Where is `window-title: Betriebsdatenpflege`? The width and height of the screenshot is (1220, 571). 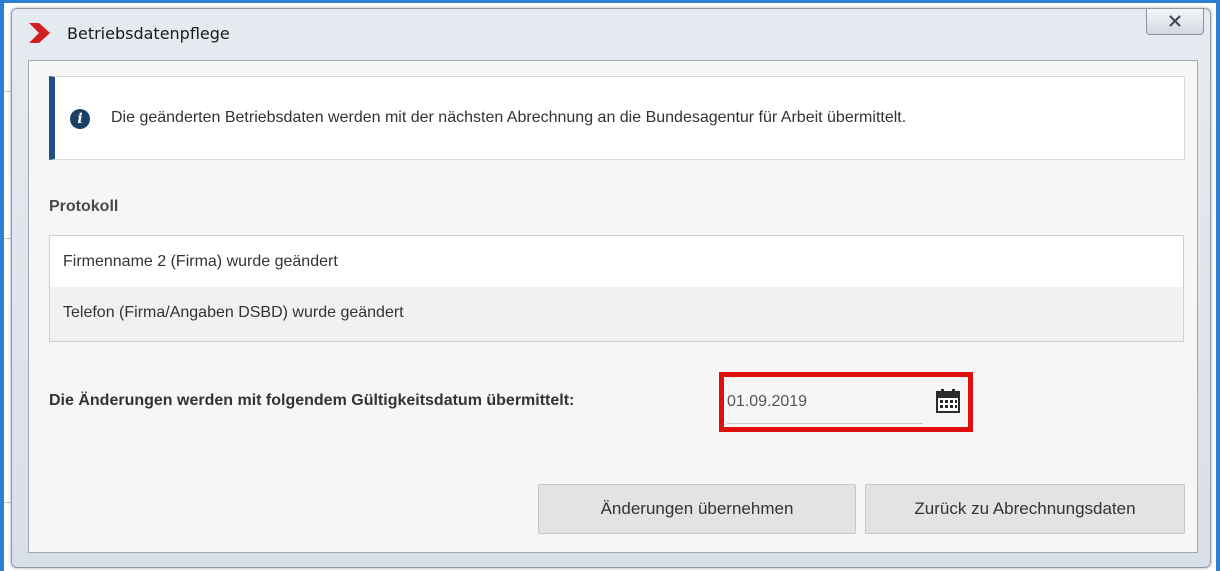 window-title: Betriebsdatenpflege is located at coordinates (148, 33).